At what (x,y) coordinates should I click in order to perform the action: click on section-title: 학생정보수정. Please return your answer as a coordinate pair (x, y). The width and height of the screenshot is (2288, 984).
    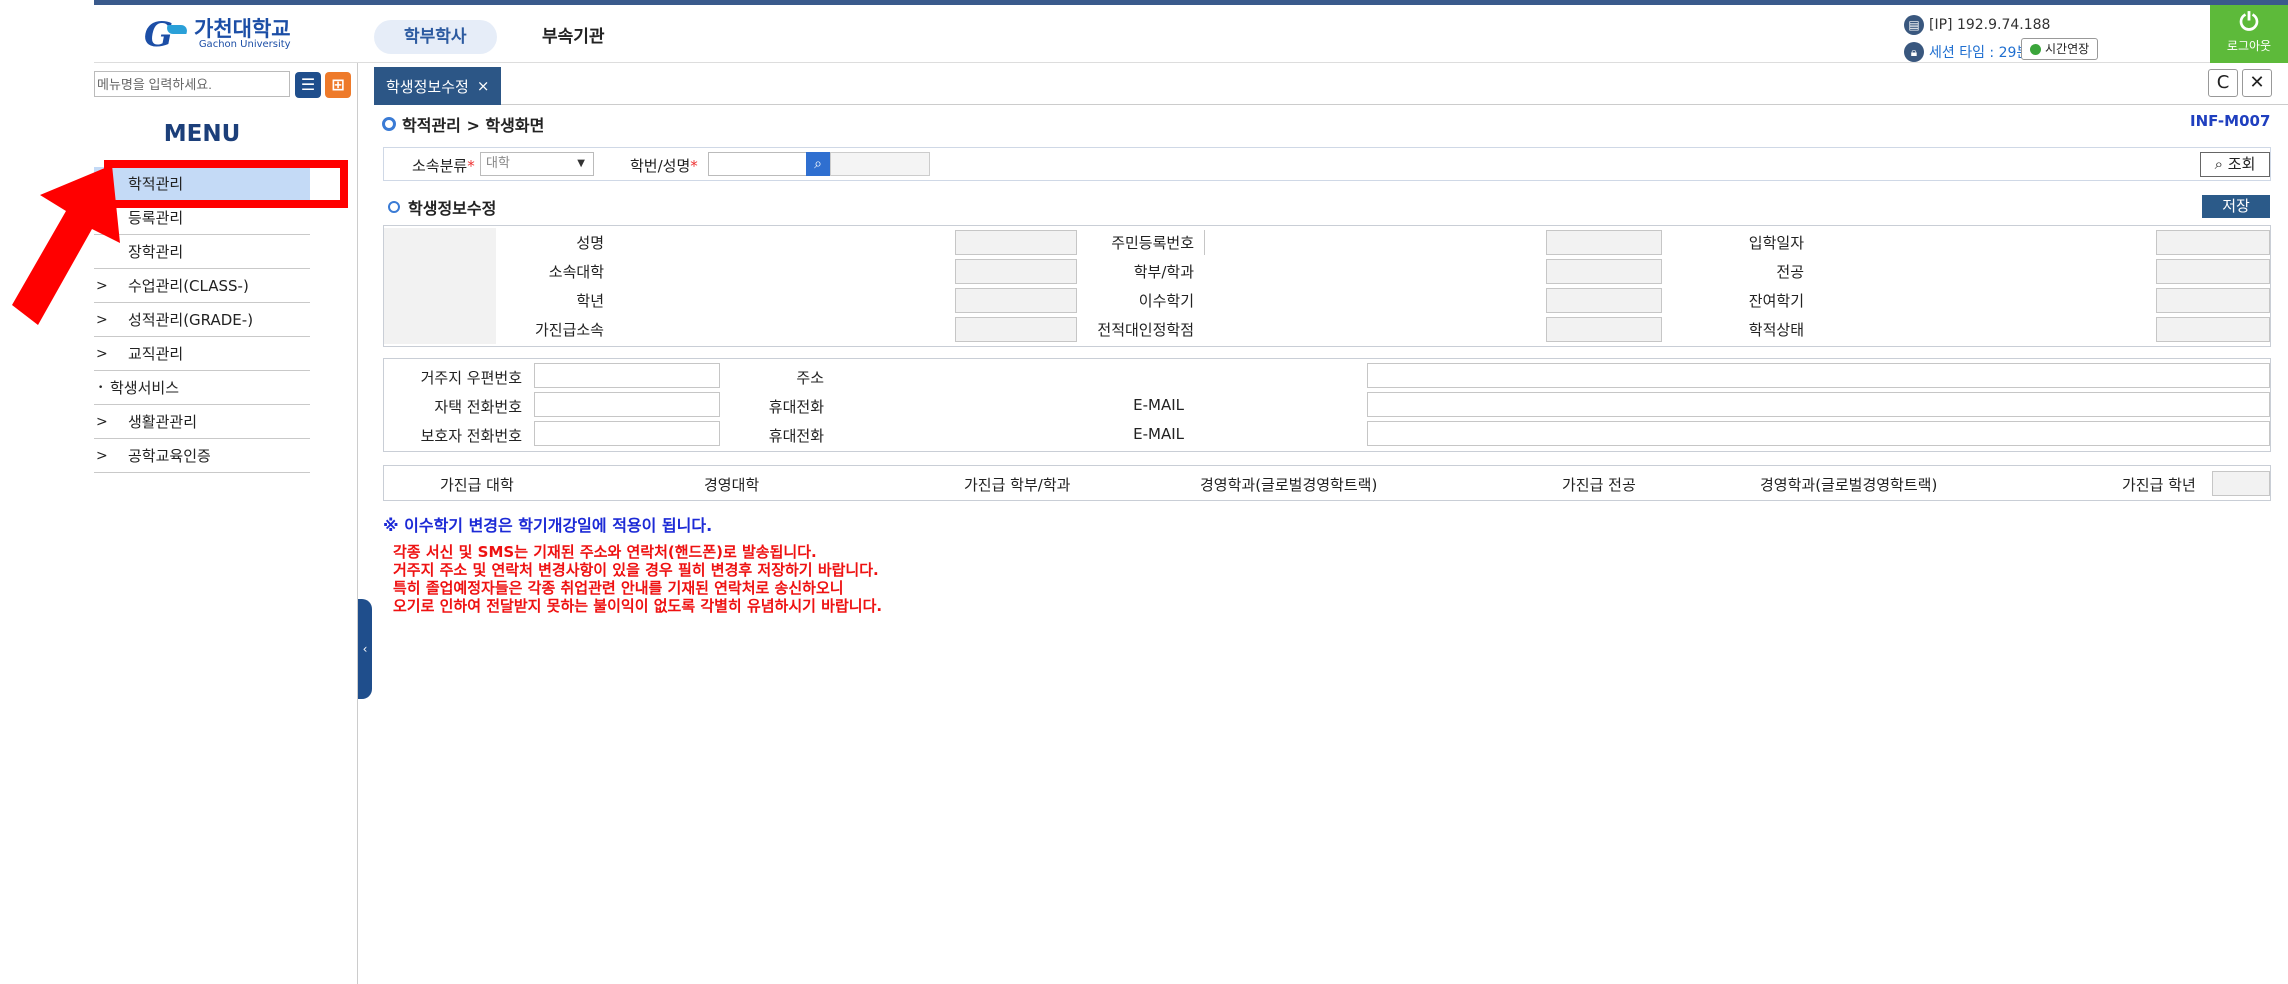
    Looking at the image, I should click on (442, 207).